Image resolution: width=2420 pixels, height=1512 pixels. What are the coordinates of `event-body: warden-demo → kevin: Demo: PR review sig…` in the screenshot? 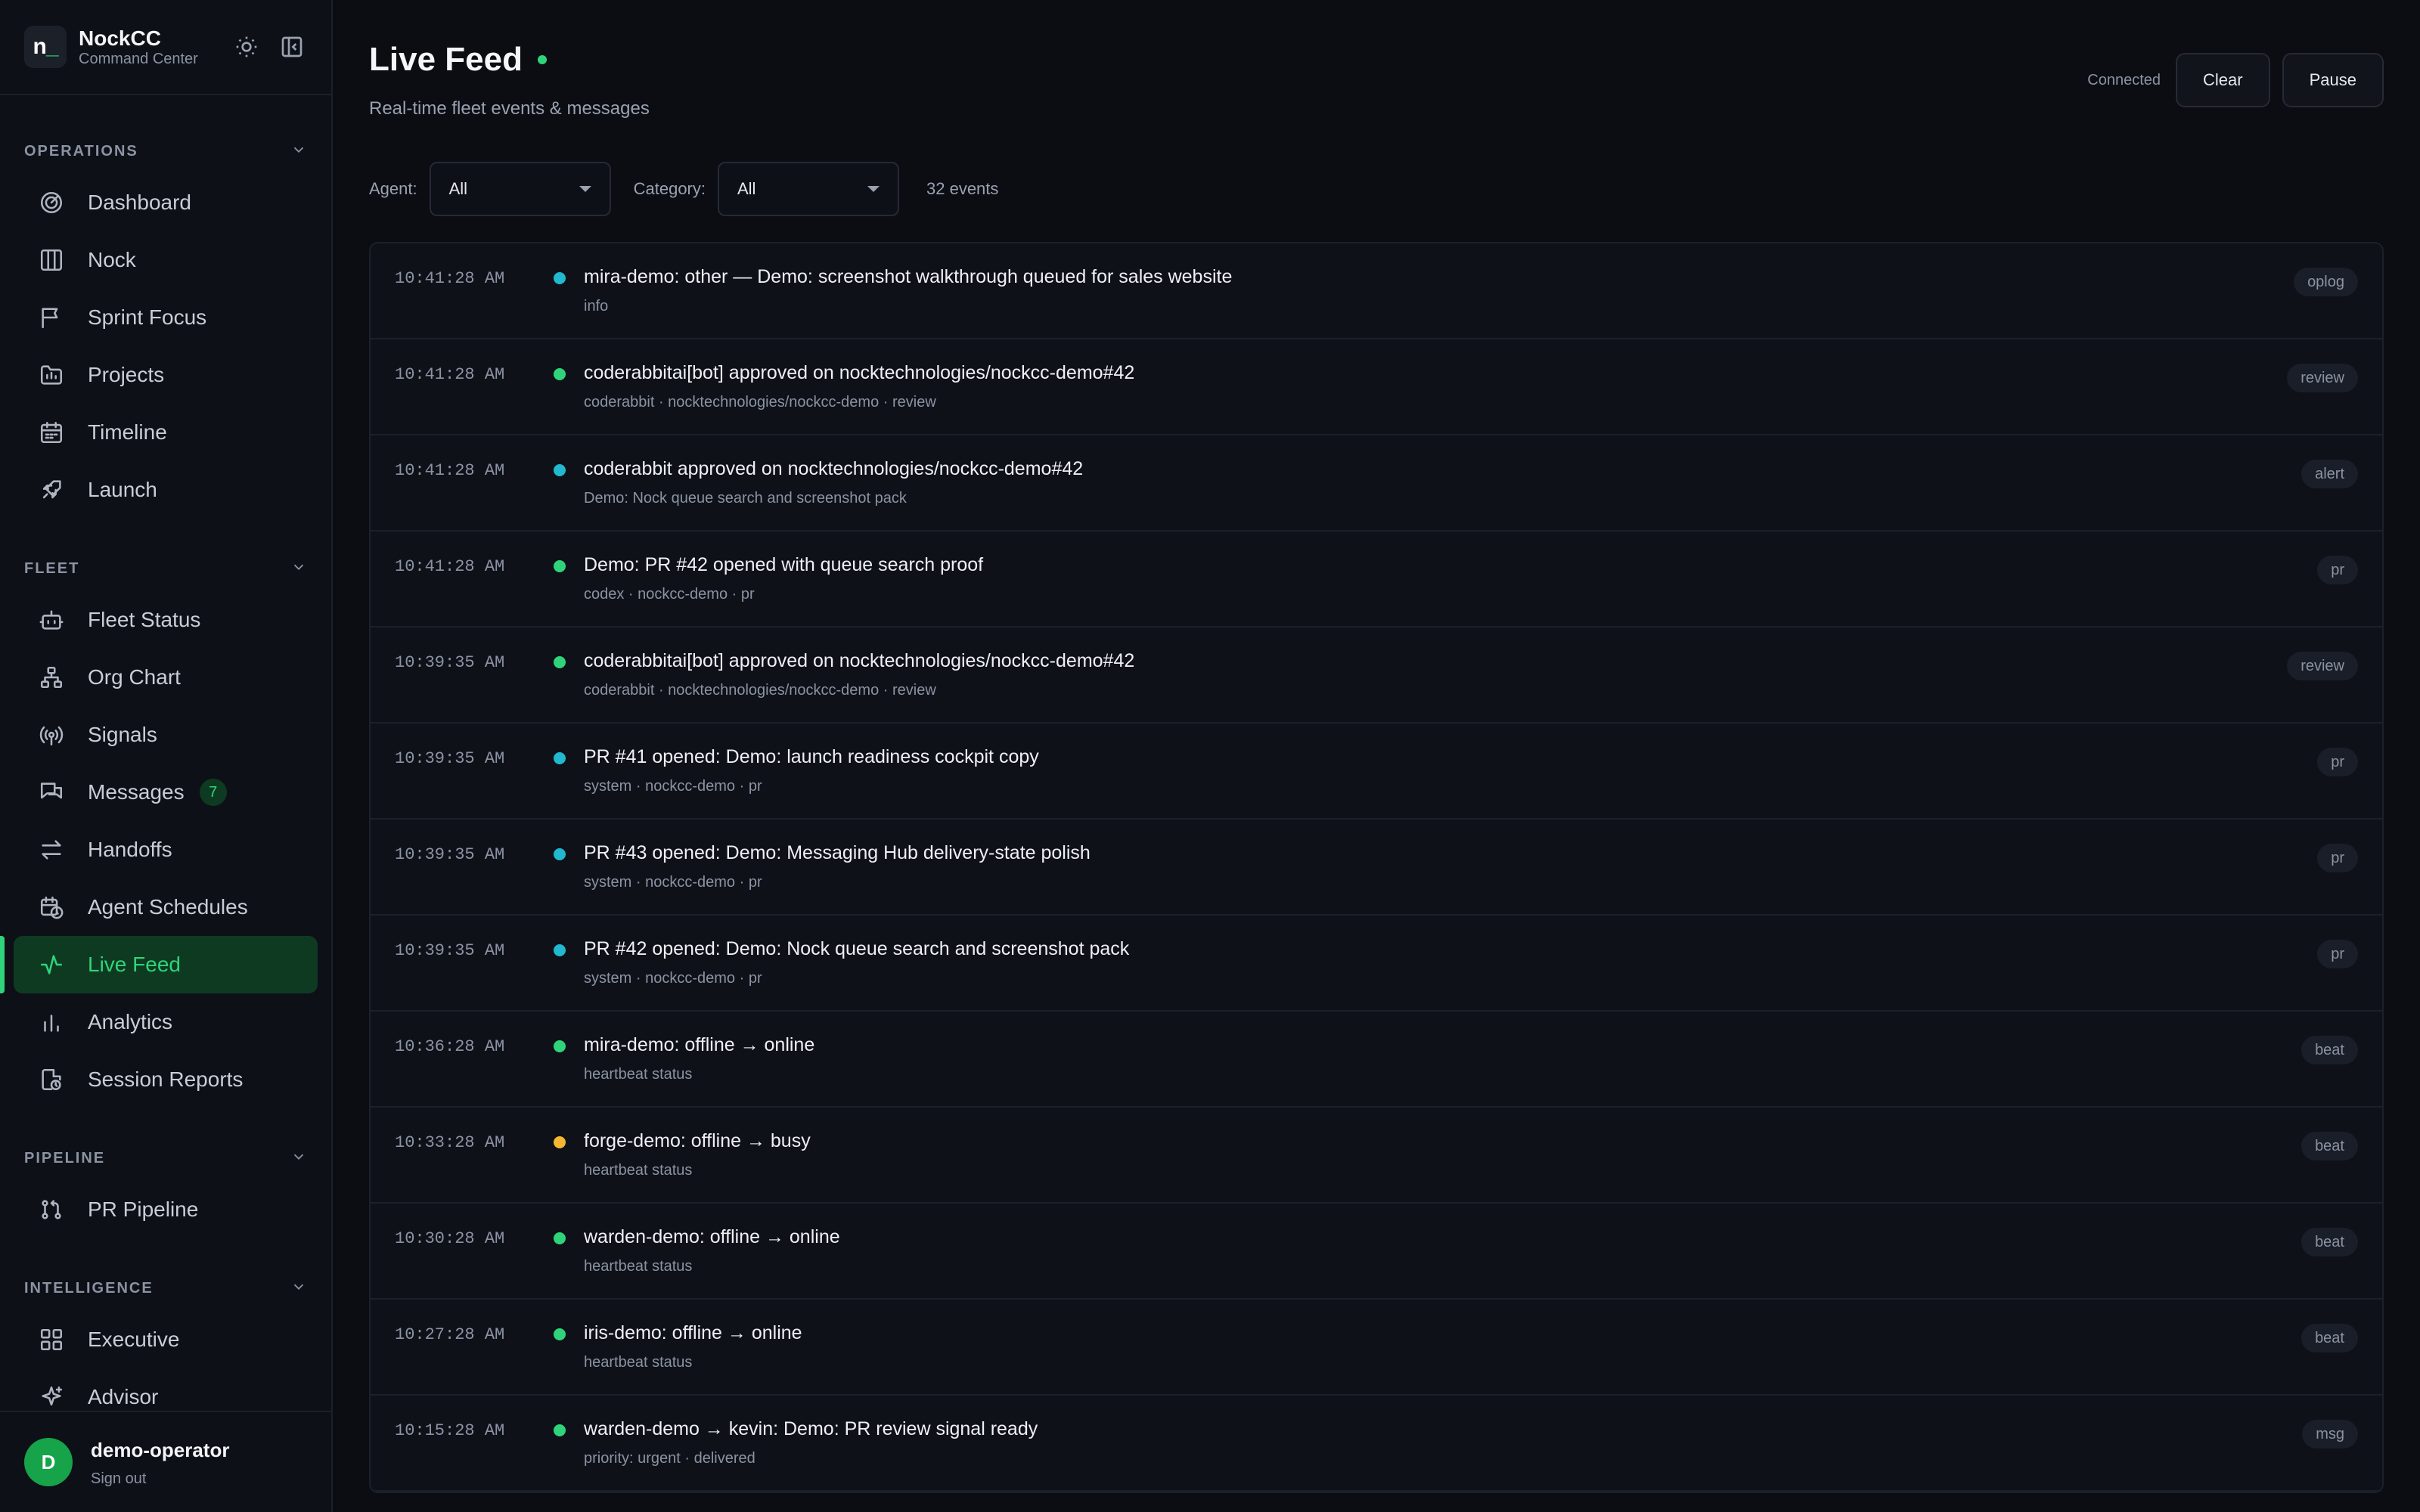 It's located at (811, 1442).